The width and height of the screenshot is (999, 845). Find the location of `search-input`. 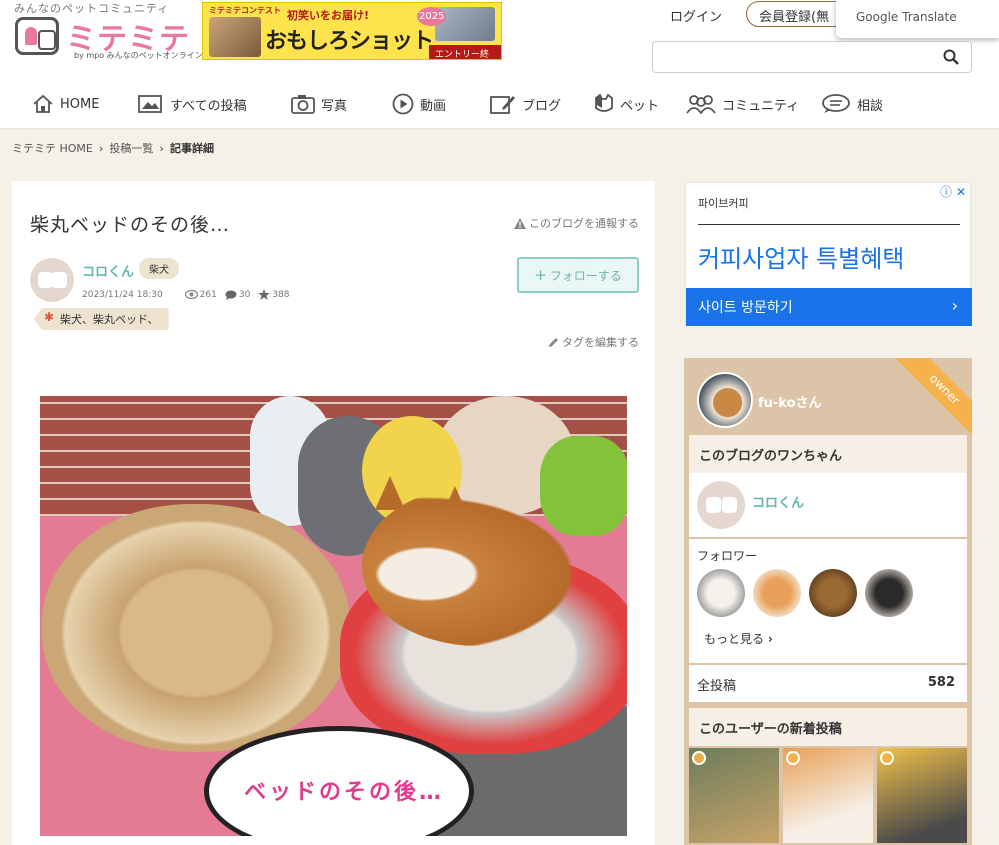

search-input is located at coordinates (792, 57).